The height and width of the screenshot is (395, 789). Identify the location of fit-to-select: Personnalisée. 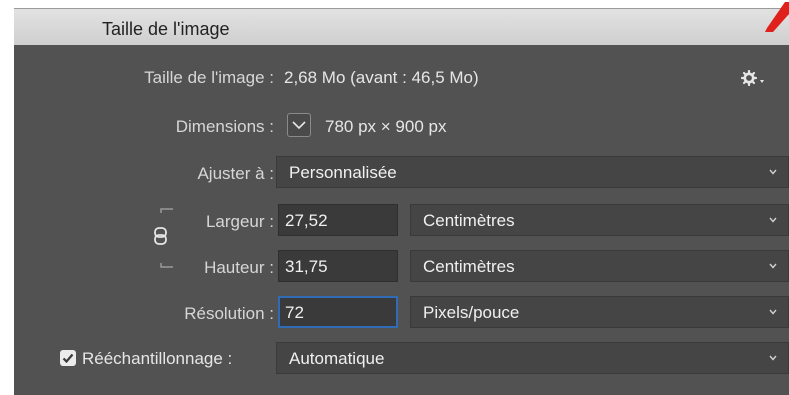
(532, 172).